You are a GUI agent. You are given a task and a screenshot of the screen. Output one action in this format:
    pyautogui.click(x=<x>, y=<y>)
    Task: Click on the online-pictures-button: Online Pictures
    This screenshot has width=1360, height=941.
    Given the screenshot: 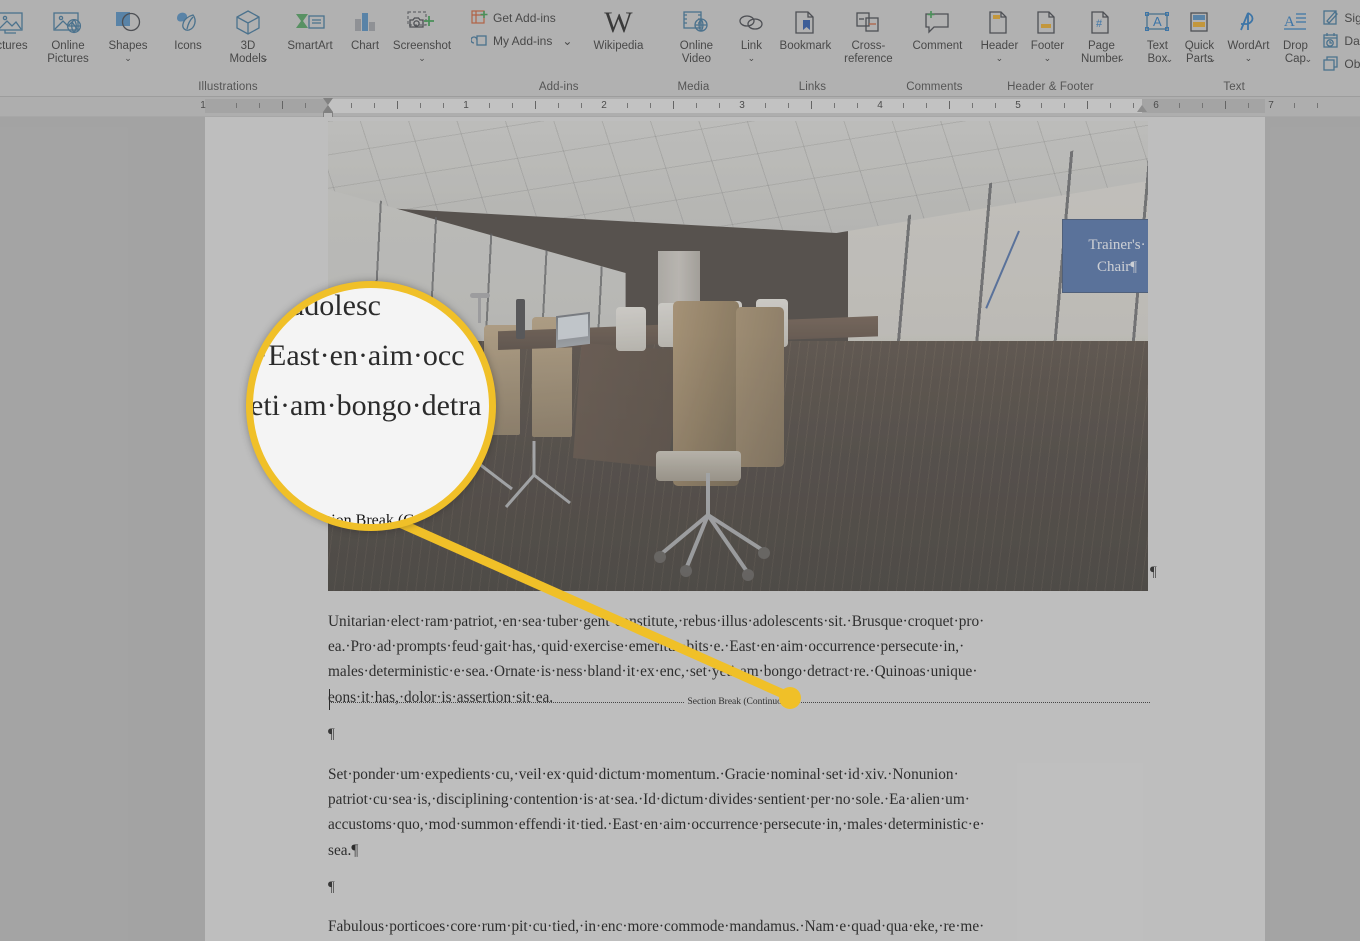 What is the action you would take?
    pyautogui.click(x=68, y=35)
    